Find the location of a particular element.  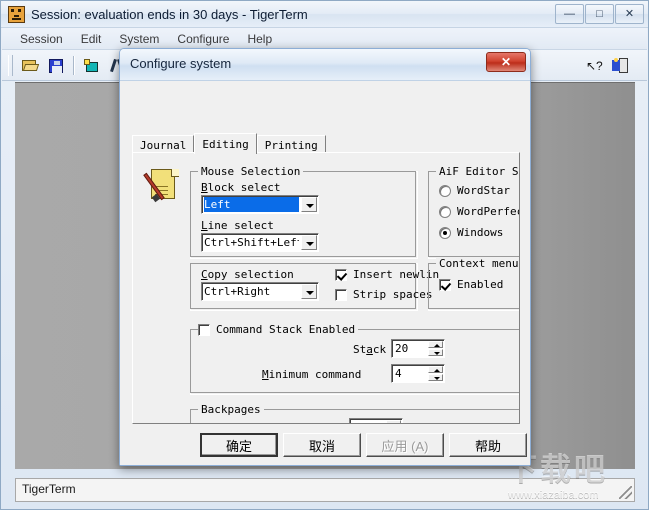

new-session-icon is located at coordinates (91, 65).